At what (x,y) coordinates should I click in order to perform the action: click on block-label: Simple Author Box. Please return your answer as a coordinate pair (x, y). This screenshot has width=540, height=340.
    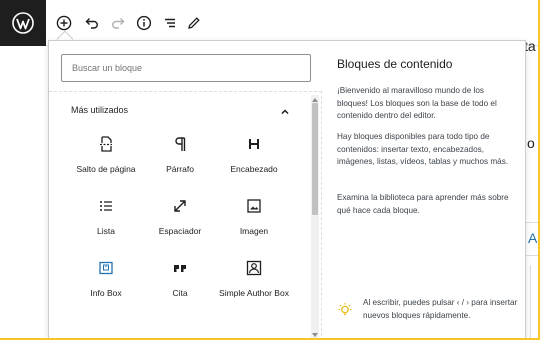
    Looking at the image, I should click on (254, 293).